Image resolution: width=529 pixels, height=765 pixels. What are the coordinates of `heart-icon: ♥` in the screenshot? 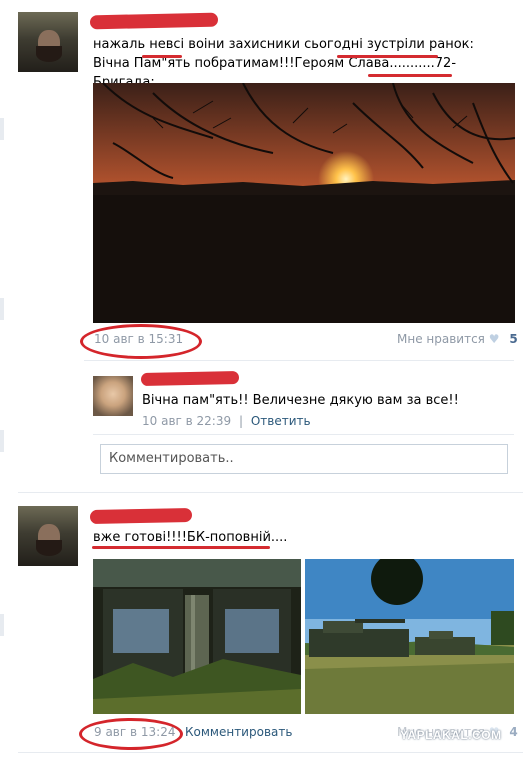 It's located at (494, 339).